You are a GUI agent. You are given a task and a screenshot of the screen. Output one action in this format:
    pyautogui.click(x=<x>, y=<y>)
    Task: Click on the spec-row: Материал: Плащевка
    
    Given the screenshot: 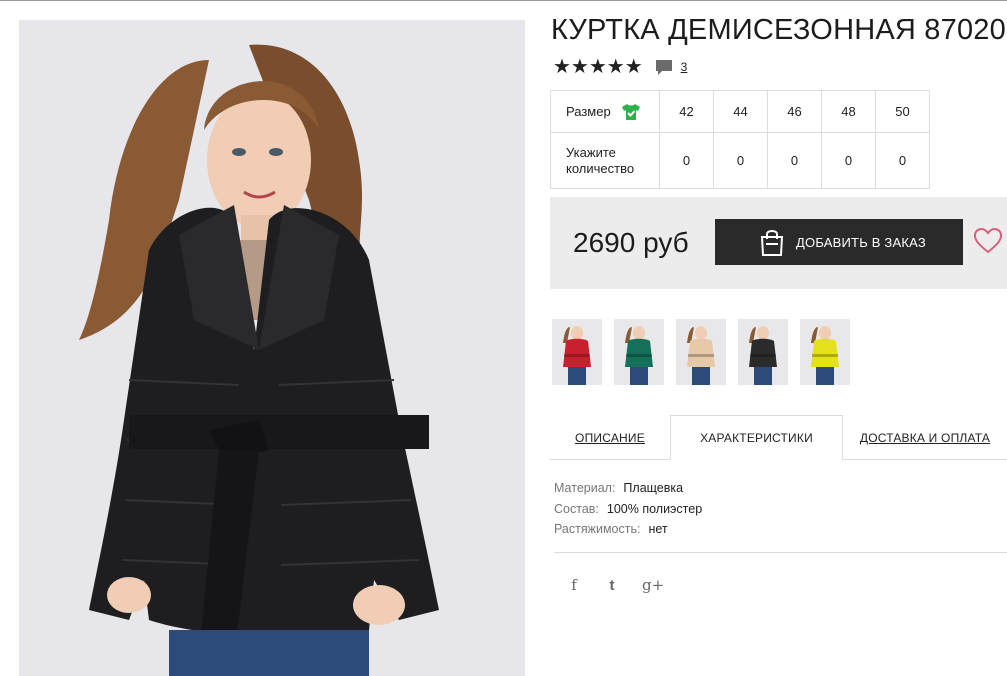 What is the action you would take?
    pyautogui.click(x=628, y=488)
    